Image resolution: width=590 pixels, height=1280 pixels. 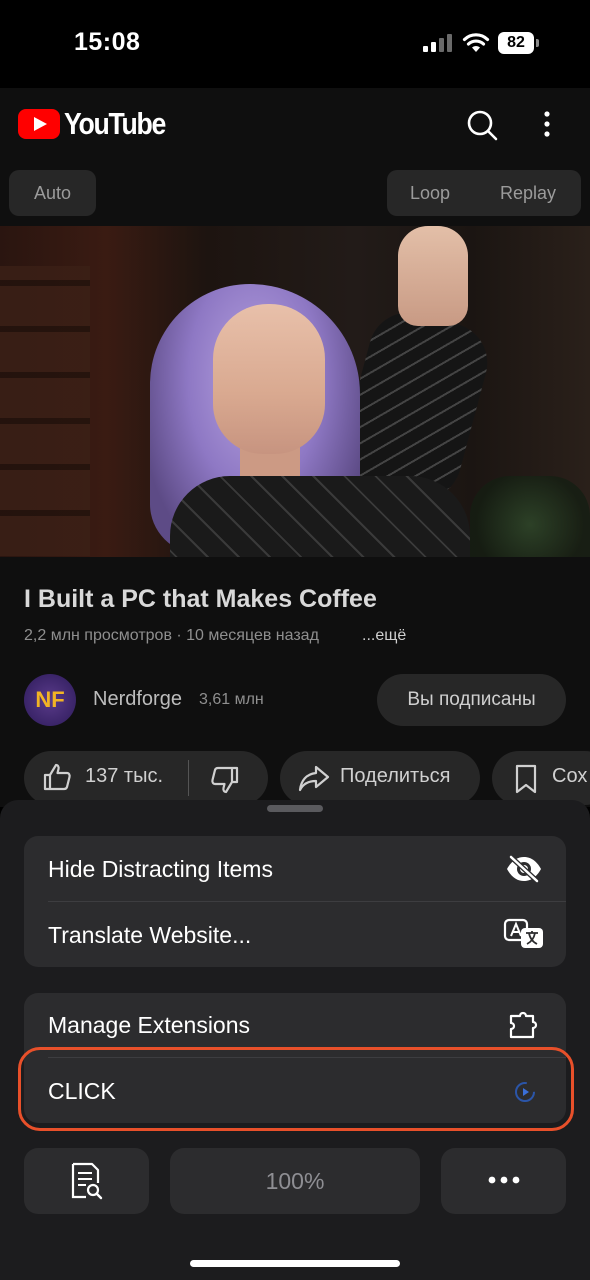 I want to click on battery-nub, so click(x=537, y=43).